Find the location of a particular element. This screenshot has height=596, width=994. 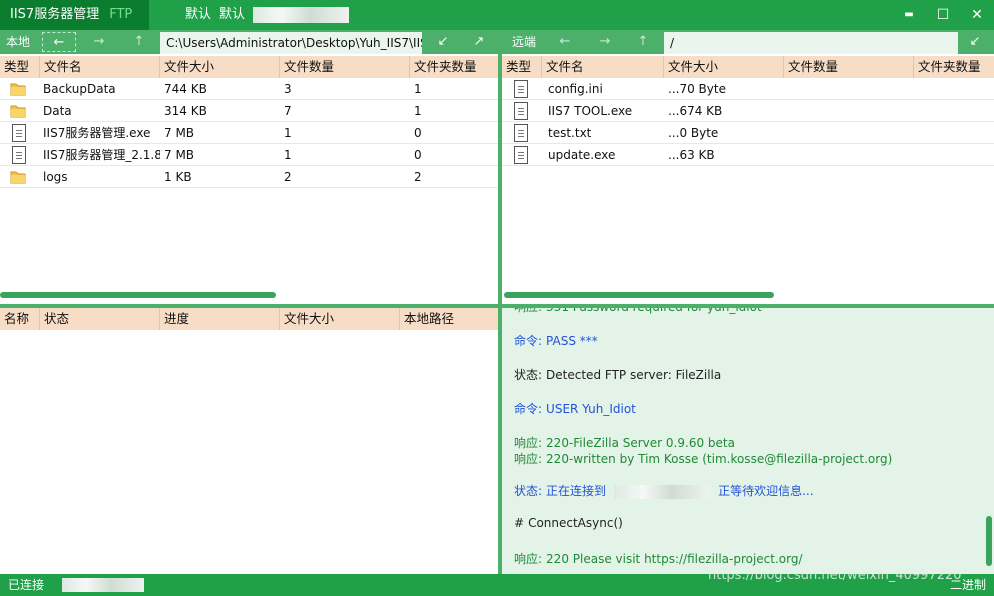

remote-column-header: 类型 文件名 文件大小 文件数量 文件夹数量 is located at coordinates (748, 67).